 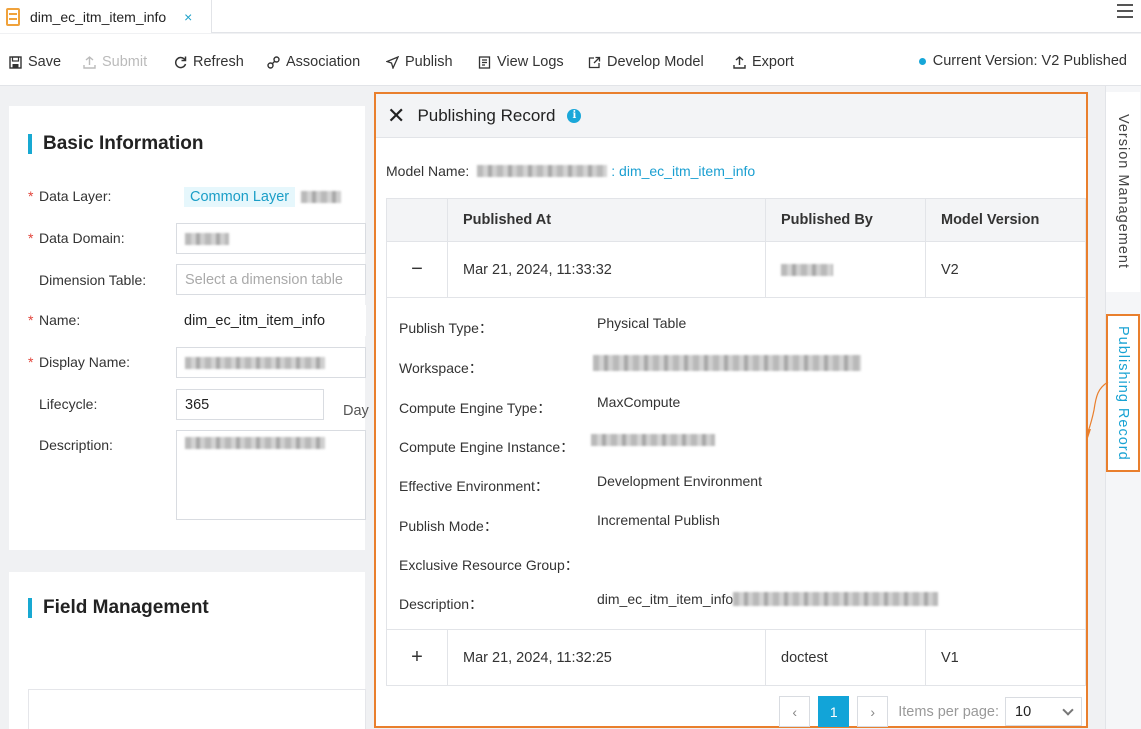 I want to click on develop-model-button: Develop Model, so click(x=646, y=62).